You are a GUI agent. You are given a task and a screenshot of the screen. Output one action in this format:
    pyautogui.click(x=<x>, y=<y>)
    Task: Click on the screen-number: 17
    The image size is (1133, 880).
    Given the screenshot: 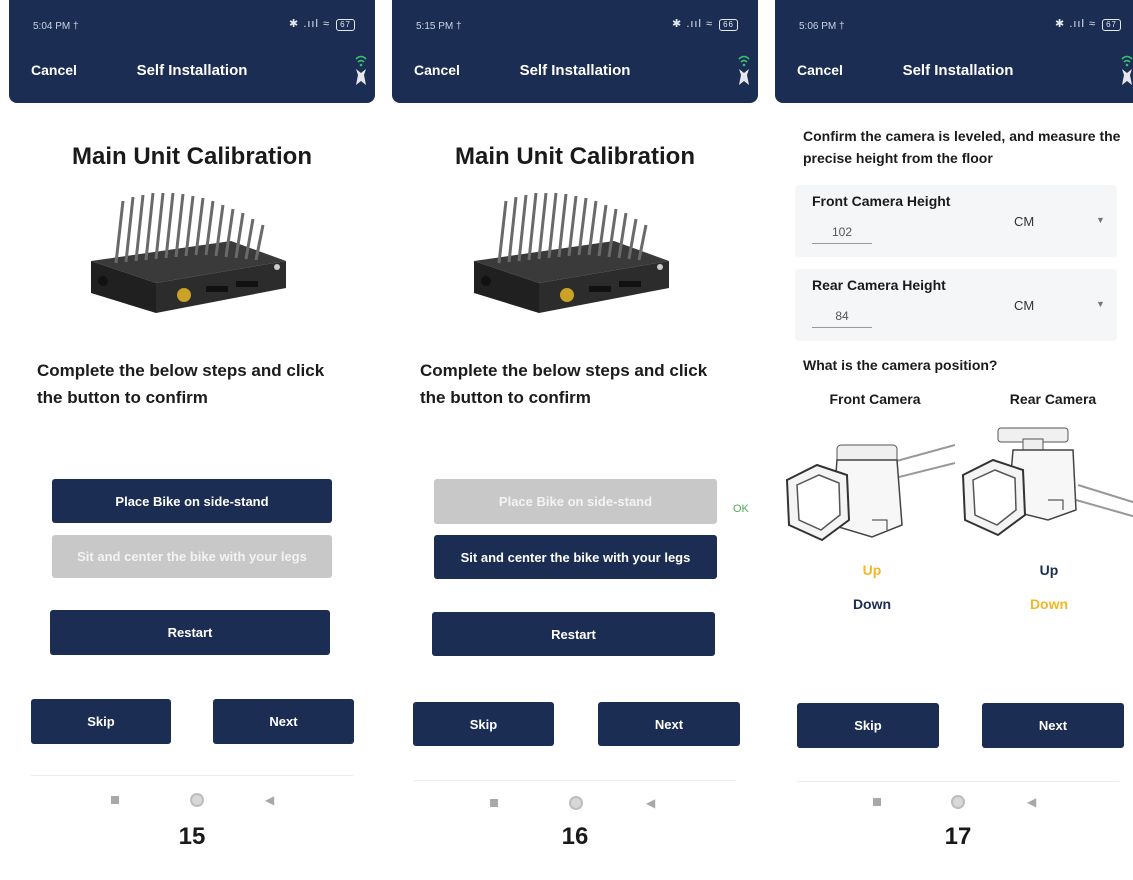 What is the action you would take?
    pyautogui.click(x=958, y=836)
    